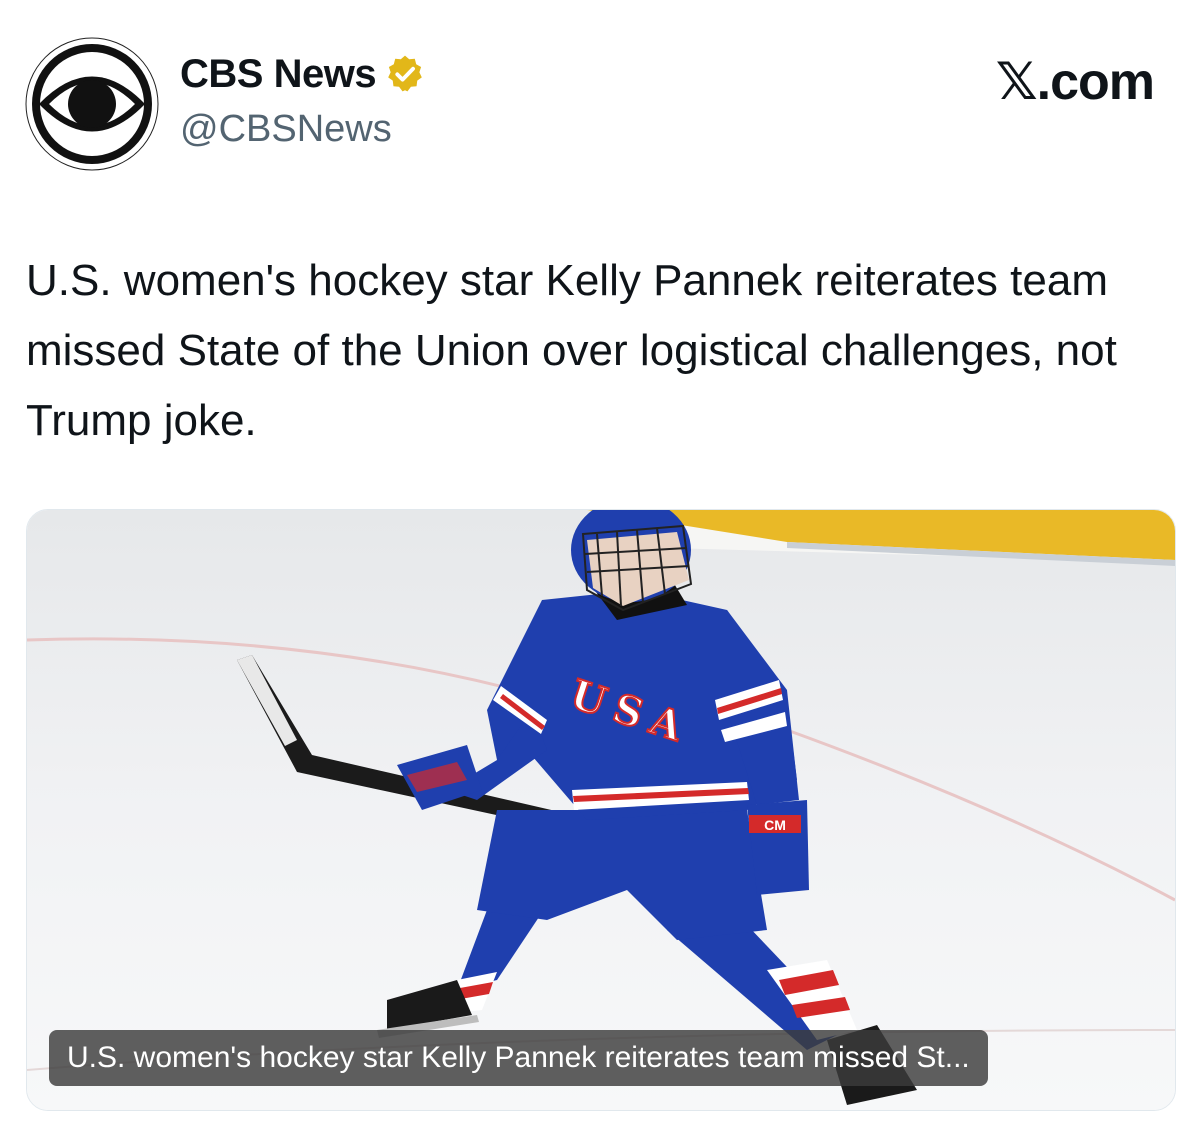  Describe the element at coordinates (1075, 82) in the screenshot. I see `site-brand: 𝕏.com` at that location.